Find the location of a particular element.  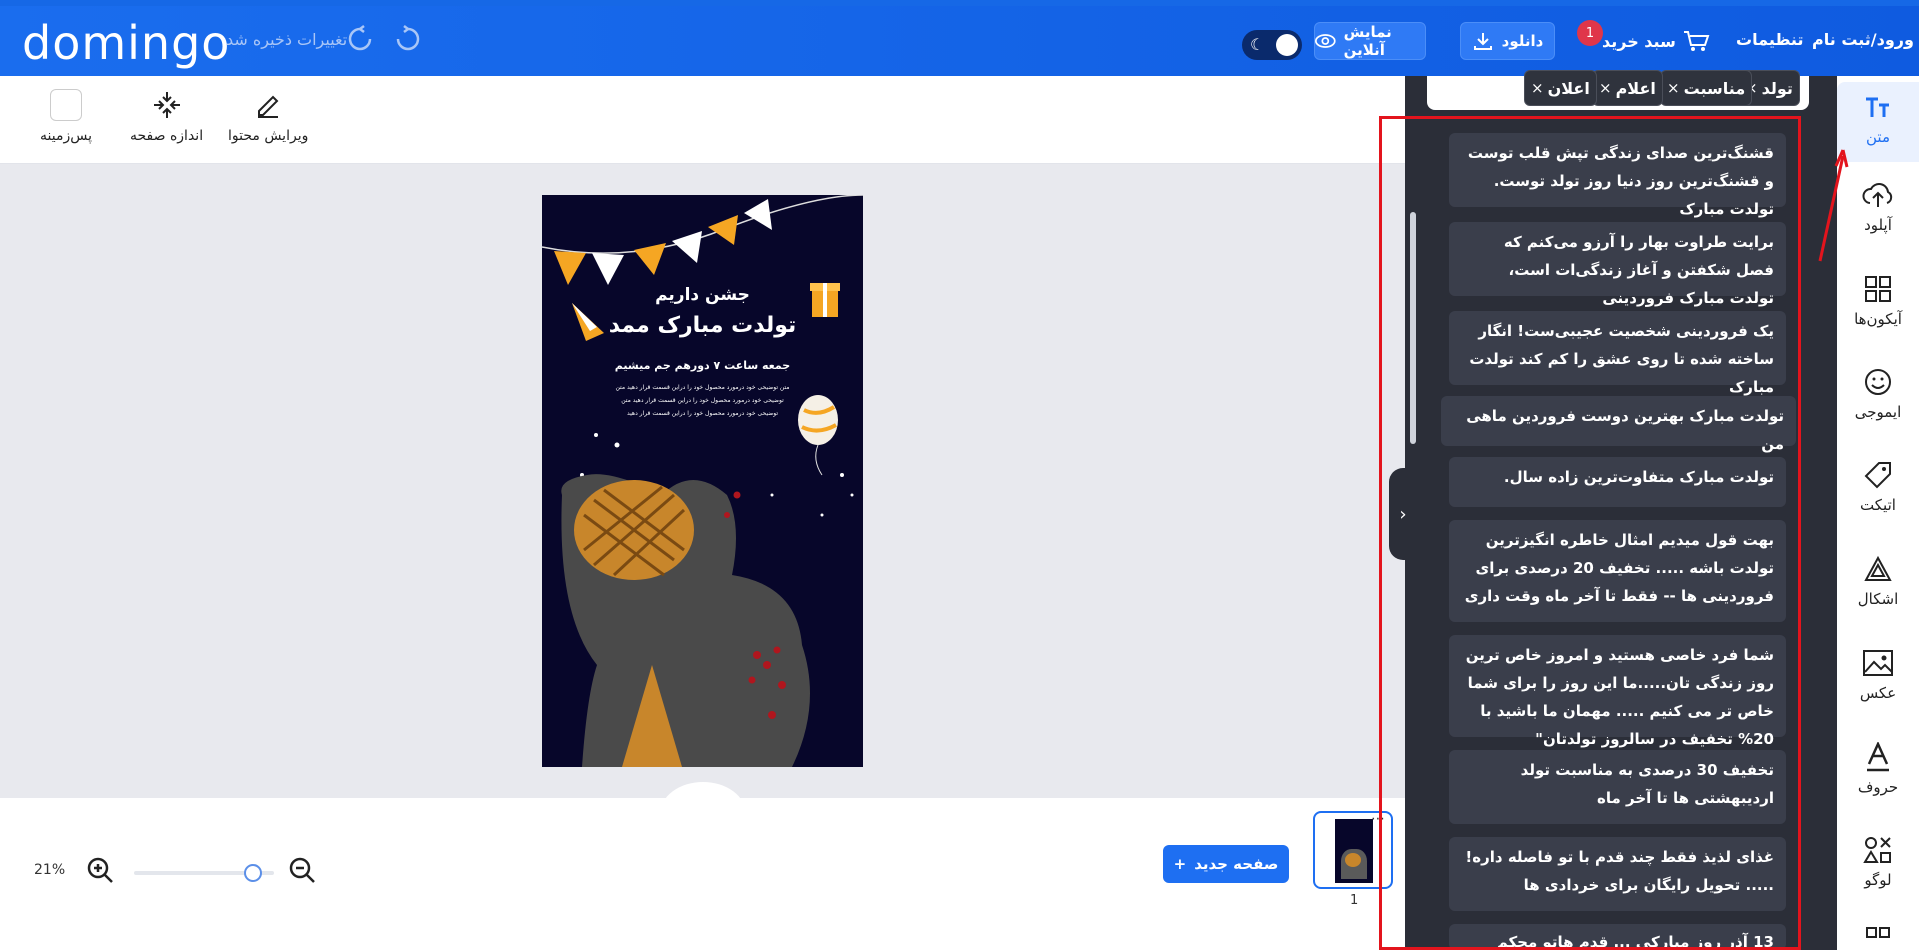

design-title-small: جشن داریم is located at coordinates (702, 295).